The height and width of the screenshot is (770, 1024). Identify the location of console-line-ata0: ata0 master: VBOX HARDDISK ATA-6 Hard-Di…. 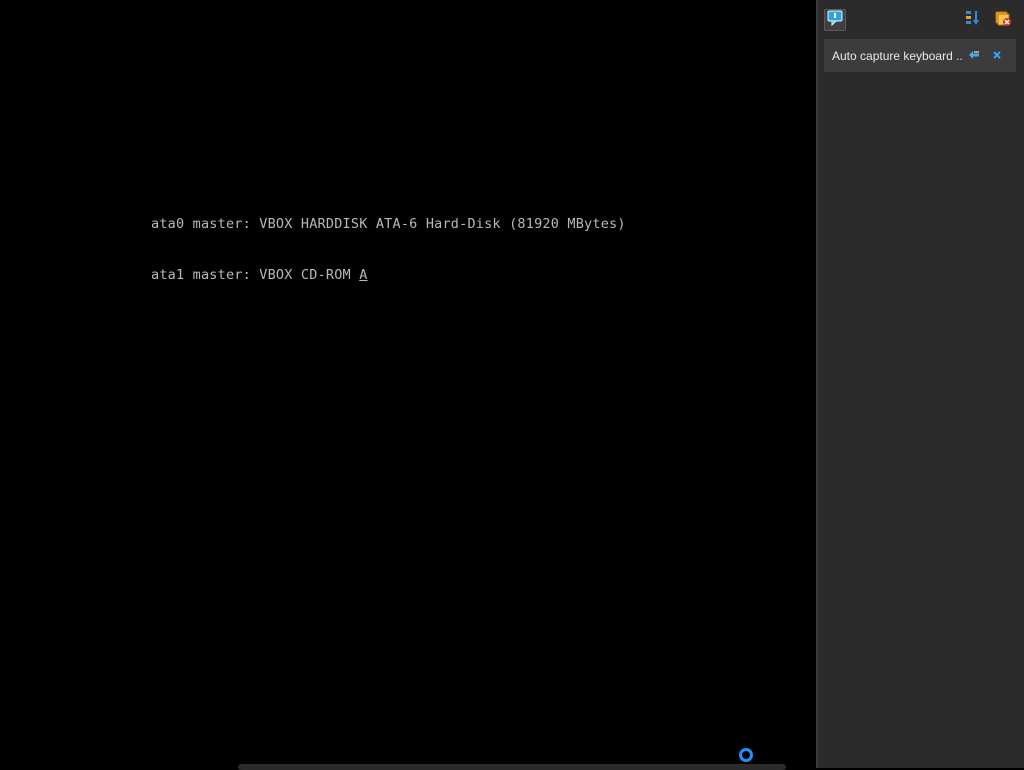
(388, 224).